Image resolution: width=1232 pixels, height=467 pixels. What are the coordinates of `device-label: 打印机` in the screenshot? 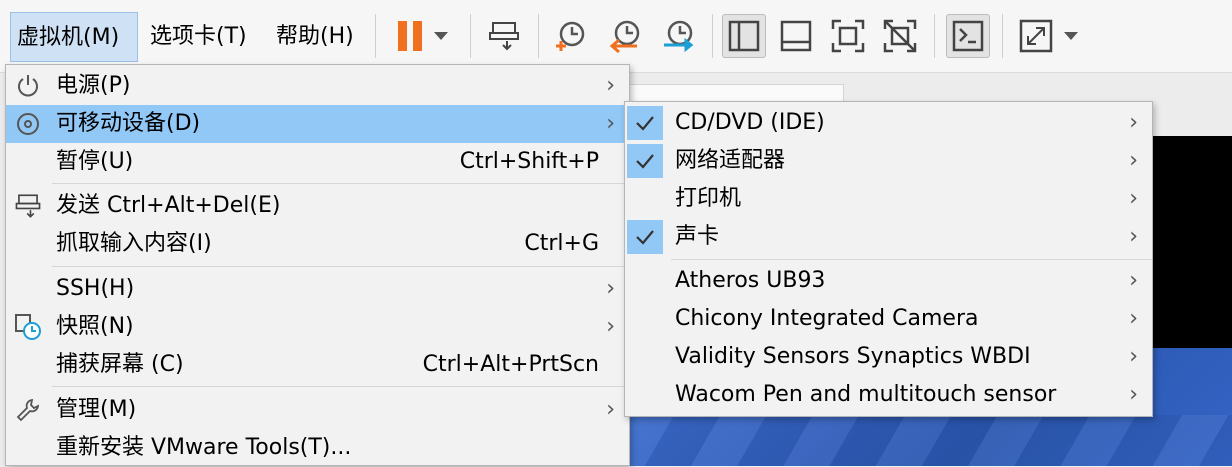 It's located at (708, 198).